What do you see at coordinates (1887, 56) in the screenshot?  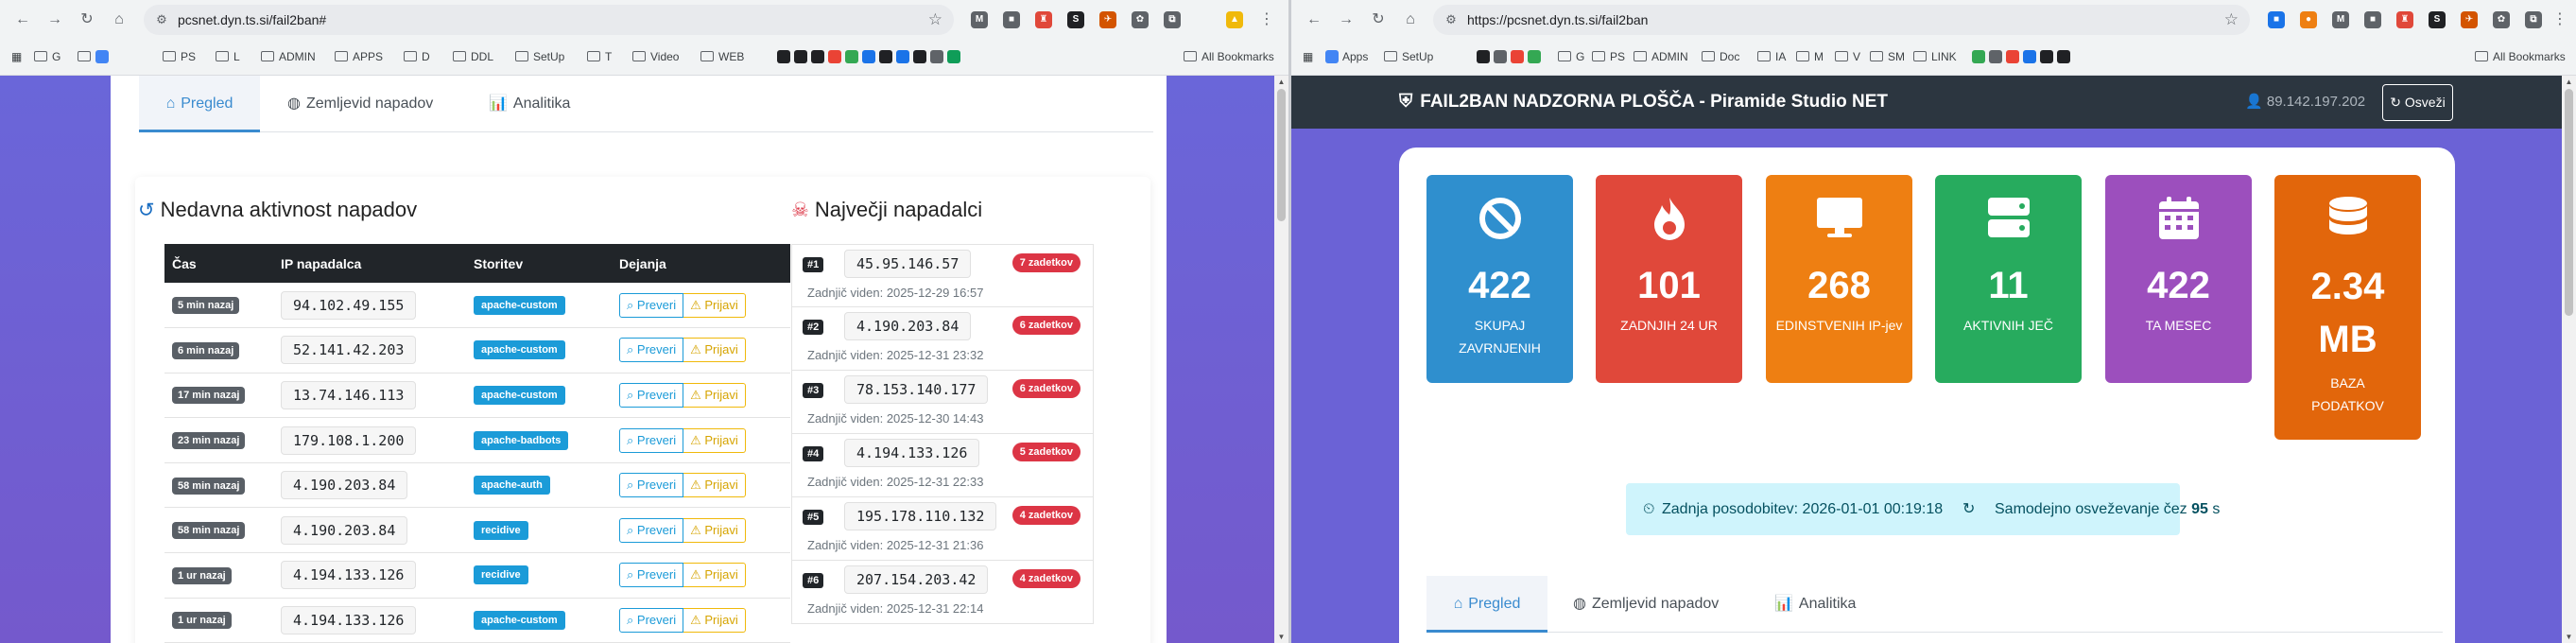 I see `bookmark-folder: SM` at bounding box center [1887, 56].